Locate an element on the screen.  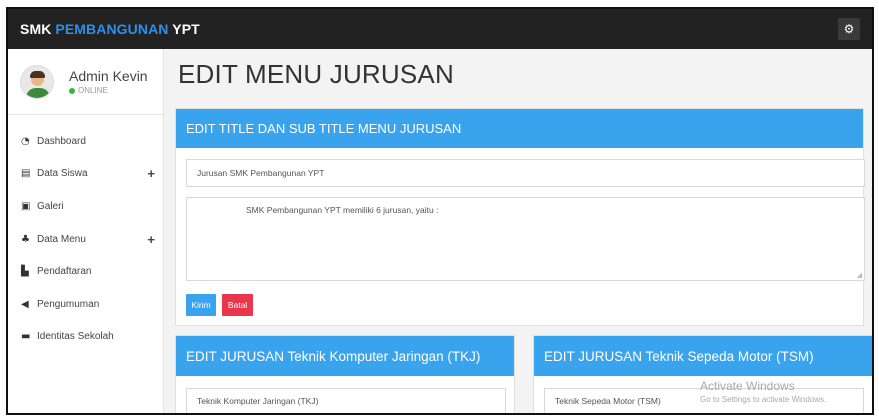
sidebar-item-data-menu: ♣ Data Menu + is located at coordinates (85, 239).